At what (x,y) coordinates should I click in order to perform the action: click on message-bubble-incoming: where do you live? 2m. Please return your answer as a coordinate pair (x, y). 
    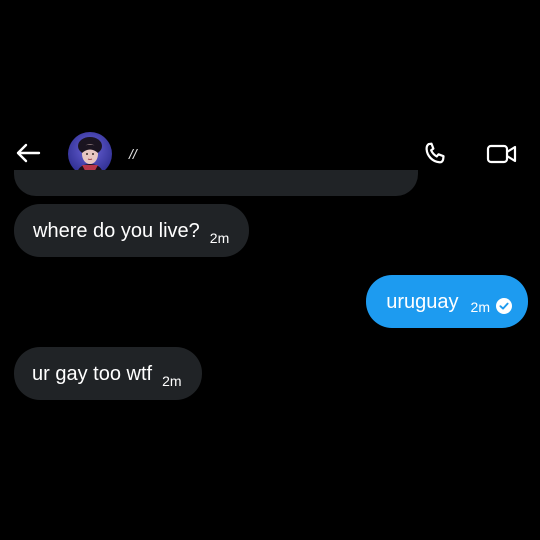
    Looking at the image, I should click on (132, 230).